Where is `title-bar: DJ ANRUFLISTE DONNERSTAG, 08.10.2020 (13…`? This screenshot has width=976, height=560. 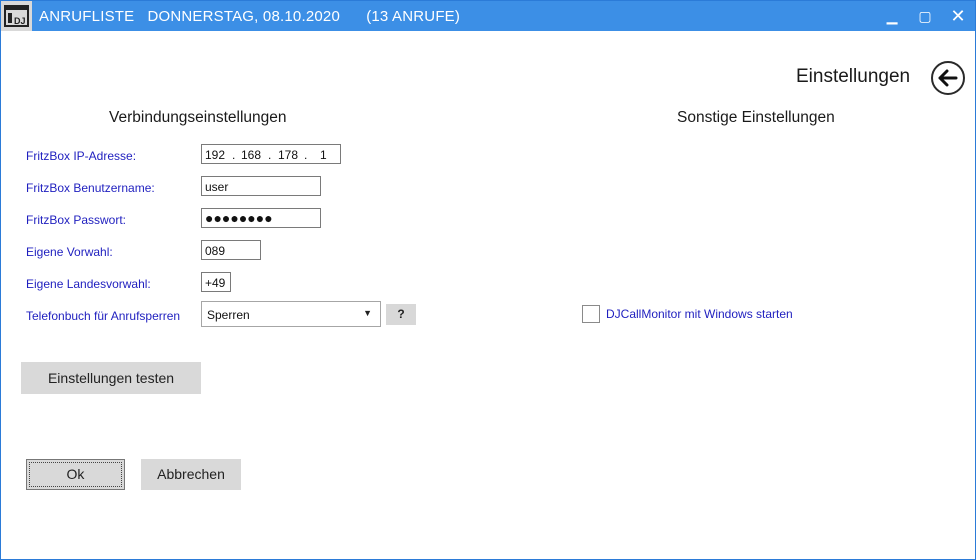 title-bar: DJ ANRUFLISTE DONNERSTAG, 08.10.2020 (13… is located at coordinates (488, 16).